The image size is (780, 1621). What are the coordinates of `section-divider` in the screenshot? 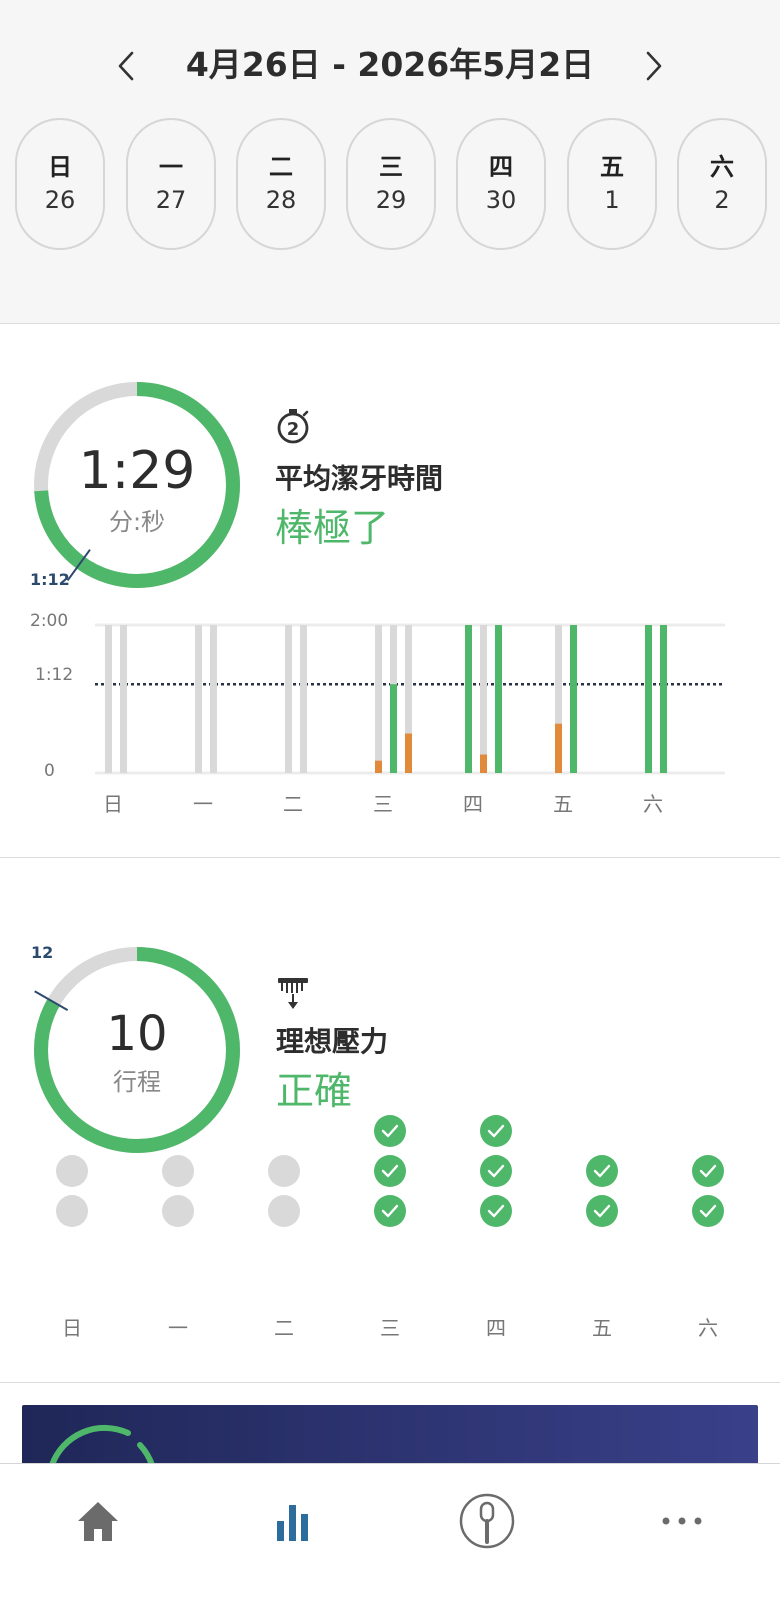 It's located at (390, 1382).